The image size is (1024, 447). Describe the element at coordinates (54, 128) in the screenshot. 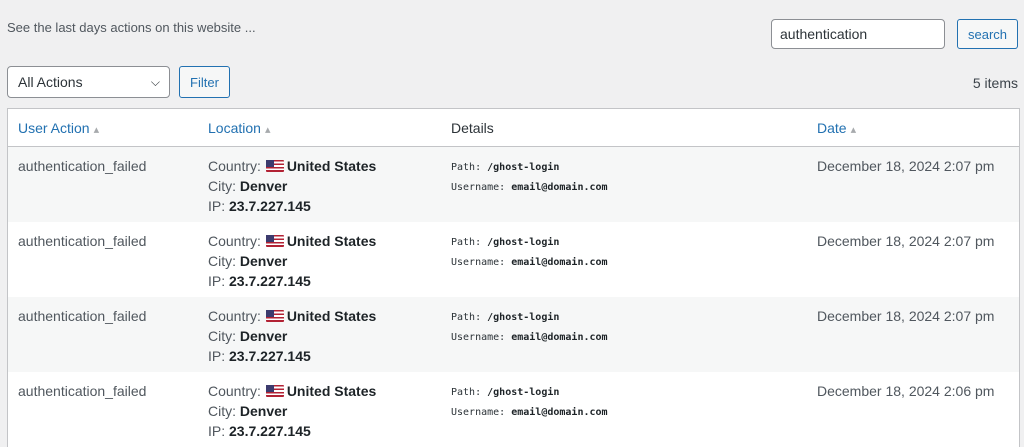

I see `column-label: User Action` at that location.